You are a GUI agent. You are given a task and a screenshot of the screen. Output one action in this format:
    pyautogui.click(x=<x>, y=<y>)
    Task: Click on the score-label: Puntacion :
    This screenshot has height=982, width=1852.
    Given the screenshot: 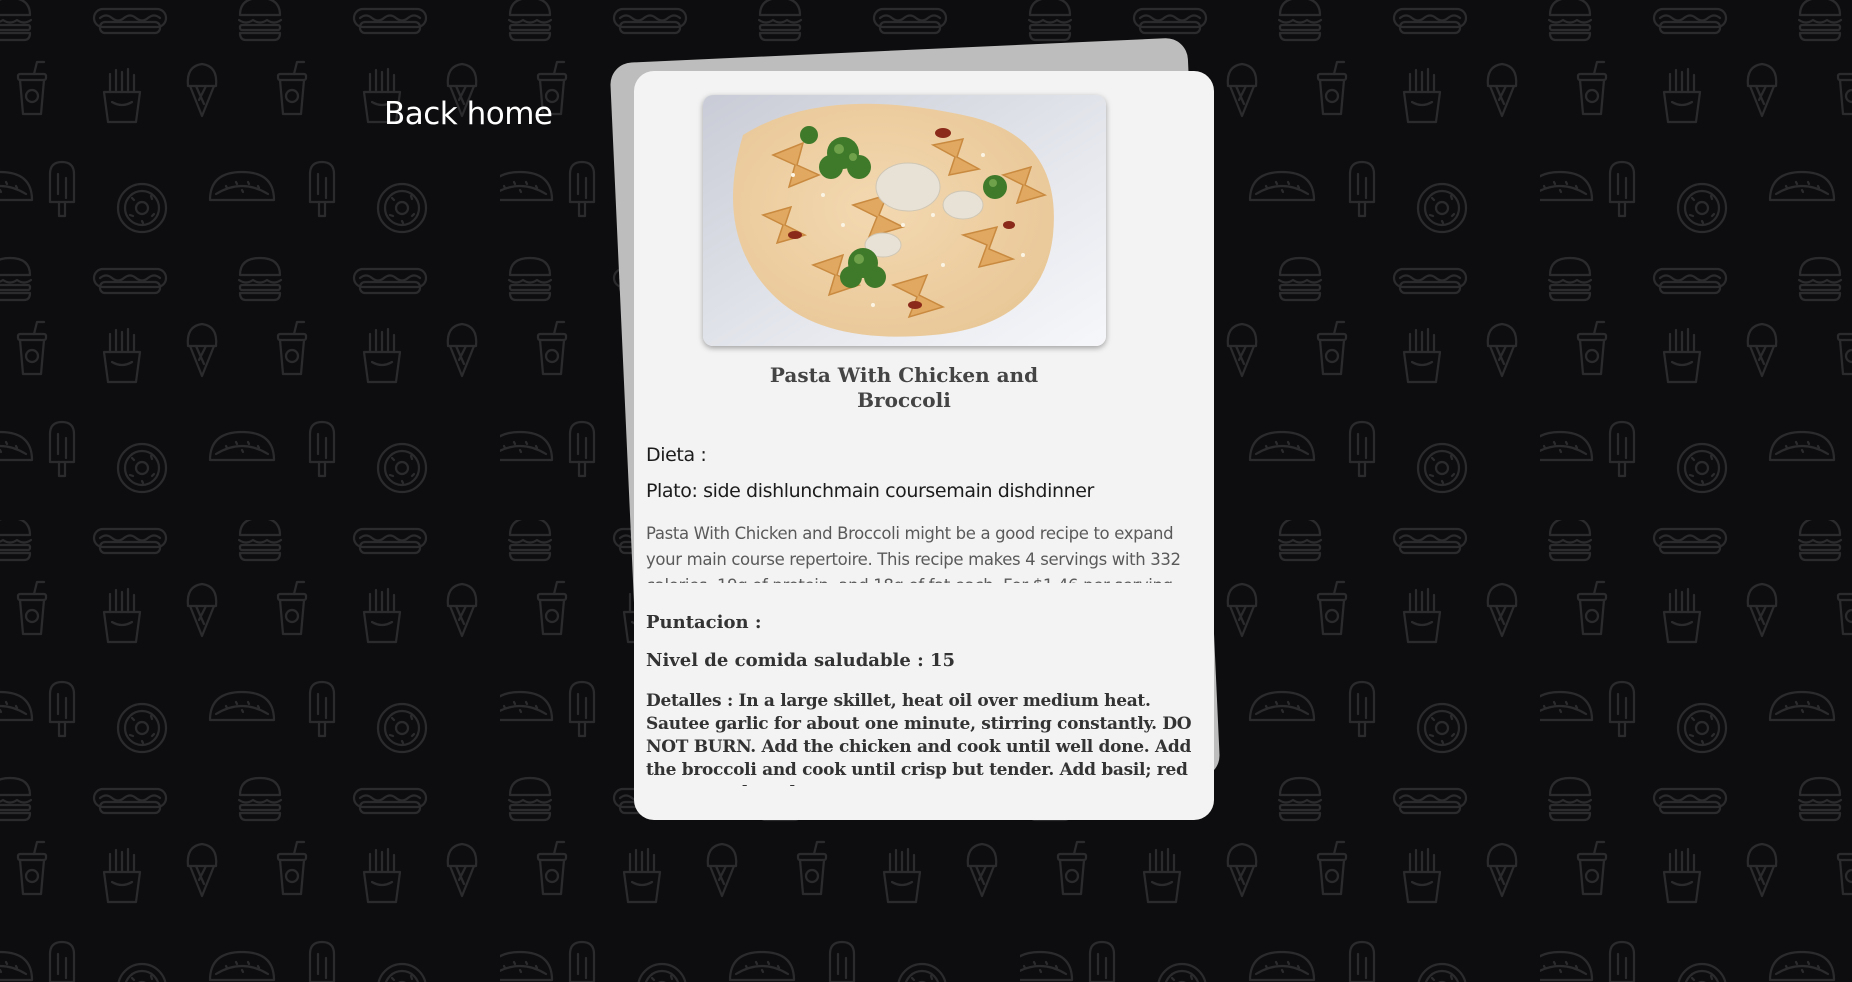 What is the action you would take?
    pyautogui.click(x=704, y=622)
    